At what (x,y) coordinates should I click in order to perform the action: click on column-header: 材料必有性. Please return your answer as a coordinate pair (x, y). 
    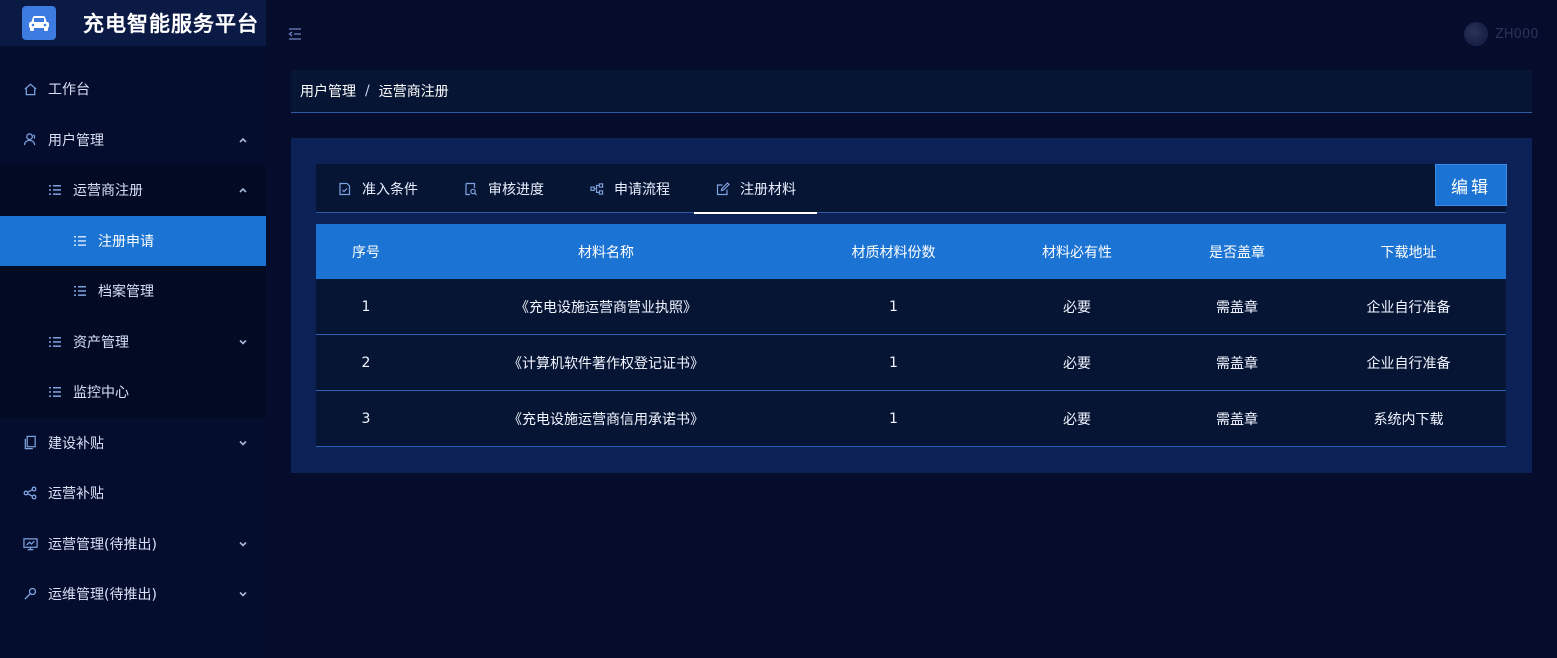
    Looking at the image, I should click on (1077, 252).